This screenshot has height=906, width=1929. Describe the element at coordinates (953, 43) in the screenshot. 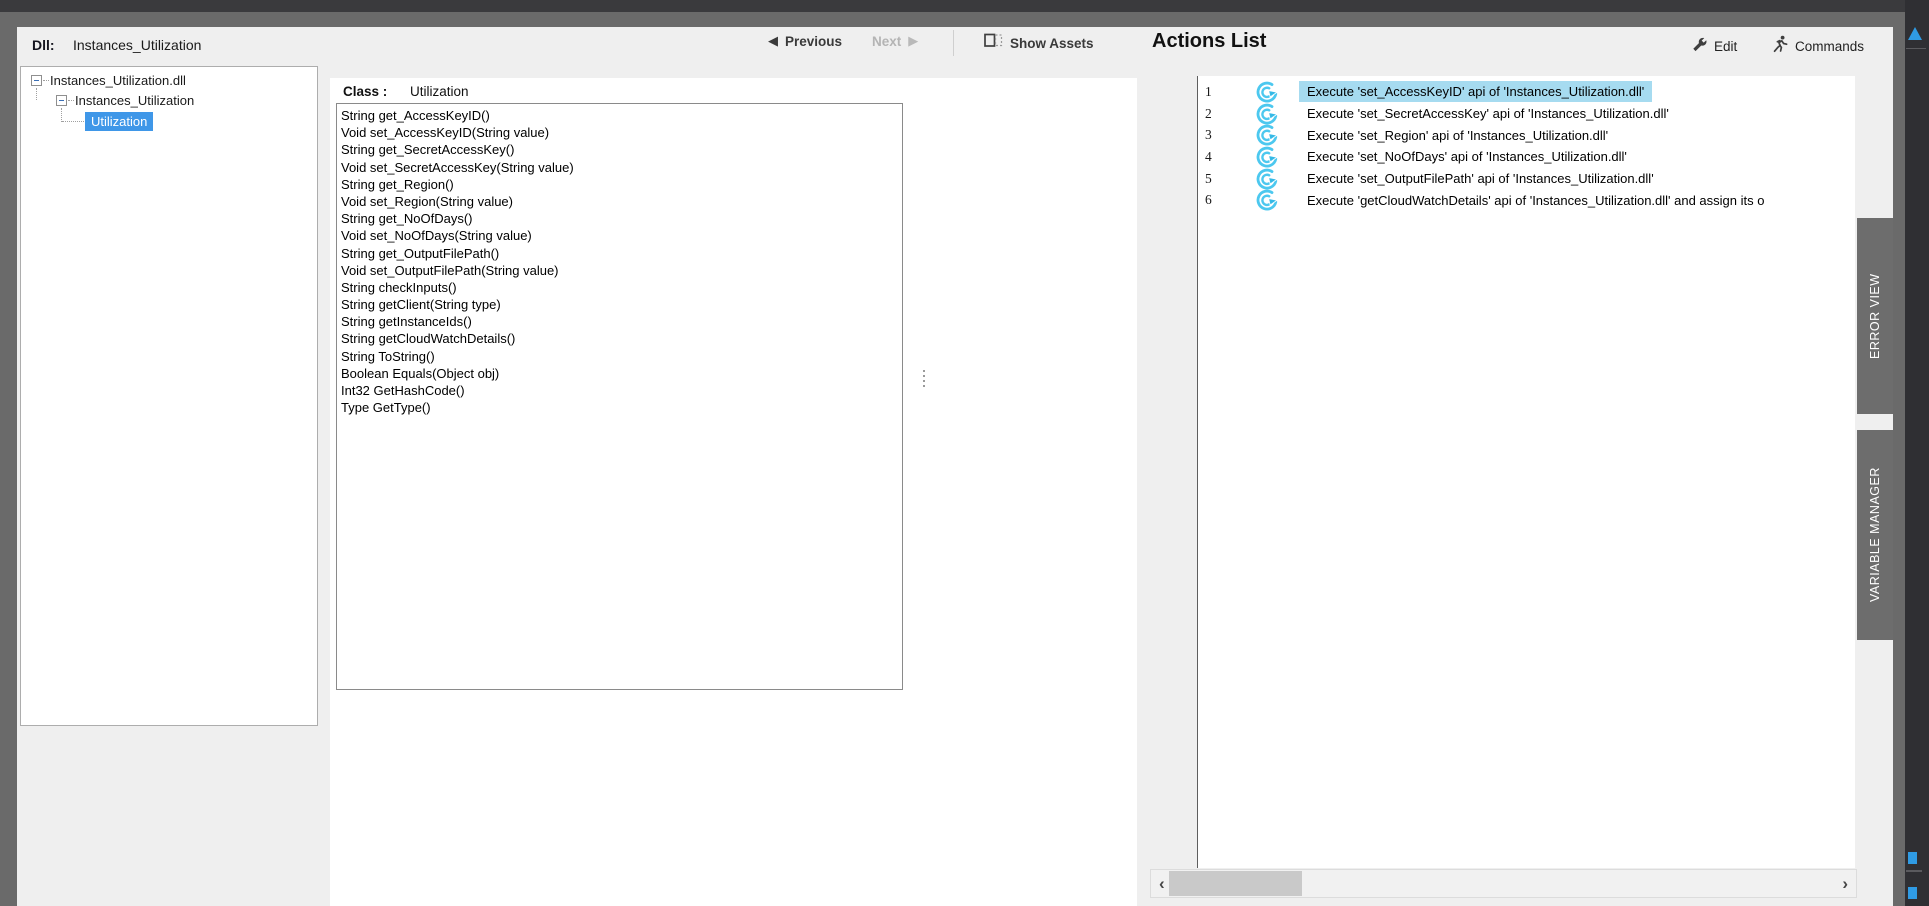

I see `header-divider` at that location.